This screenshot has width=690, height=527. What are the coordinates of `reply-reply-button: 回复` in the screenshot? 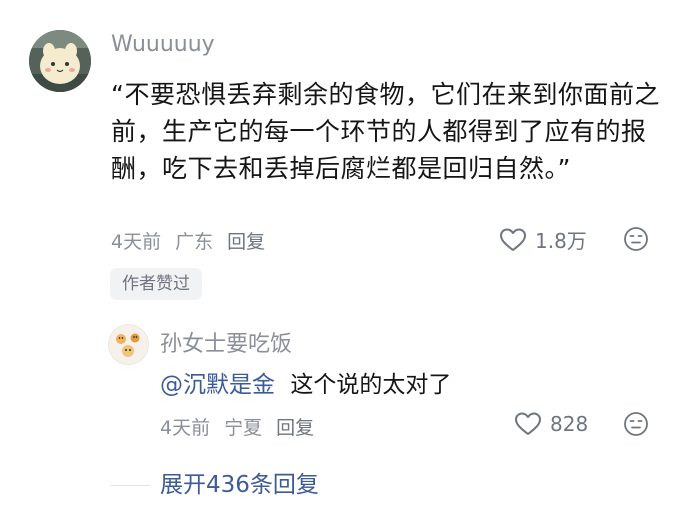 It's located at (295, 426).